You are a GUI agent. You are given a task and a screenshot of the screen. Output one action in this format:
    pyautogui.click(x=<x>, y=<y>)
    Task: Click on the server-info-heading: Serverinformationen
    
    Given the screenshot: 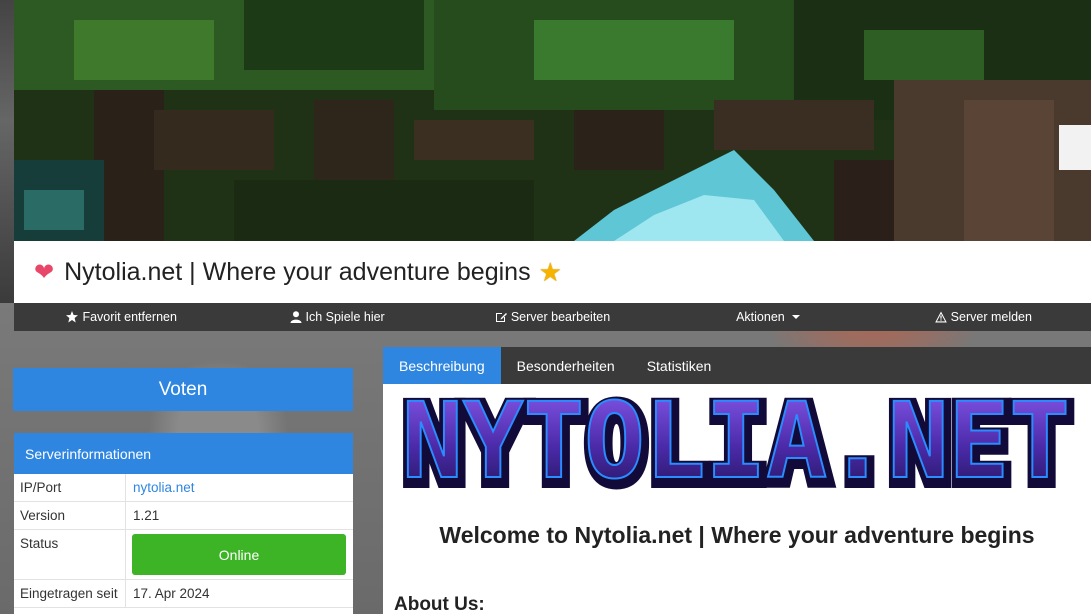 What is the action you would take?
    pyautogui.click(x=183, y=453)
    